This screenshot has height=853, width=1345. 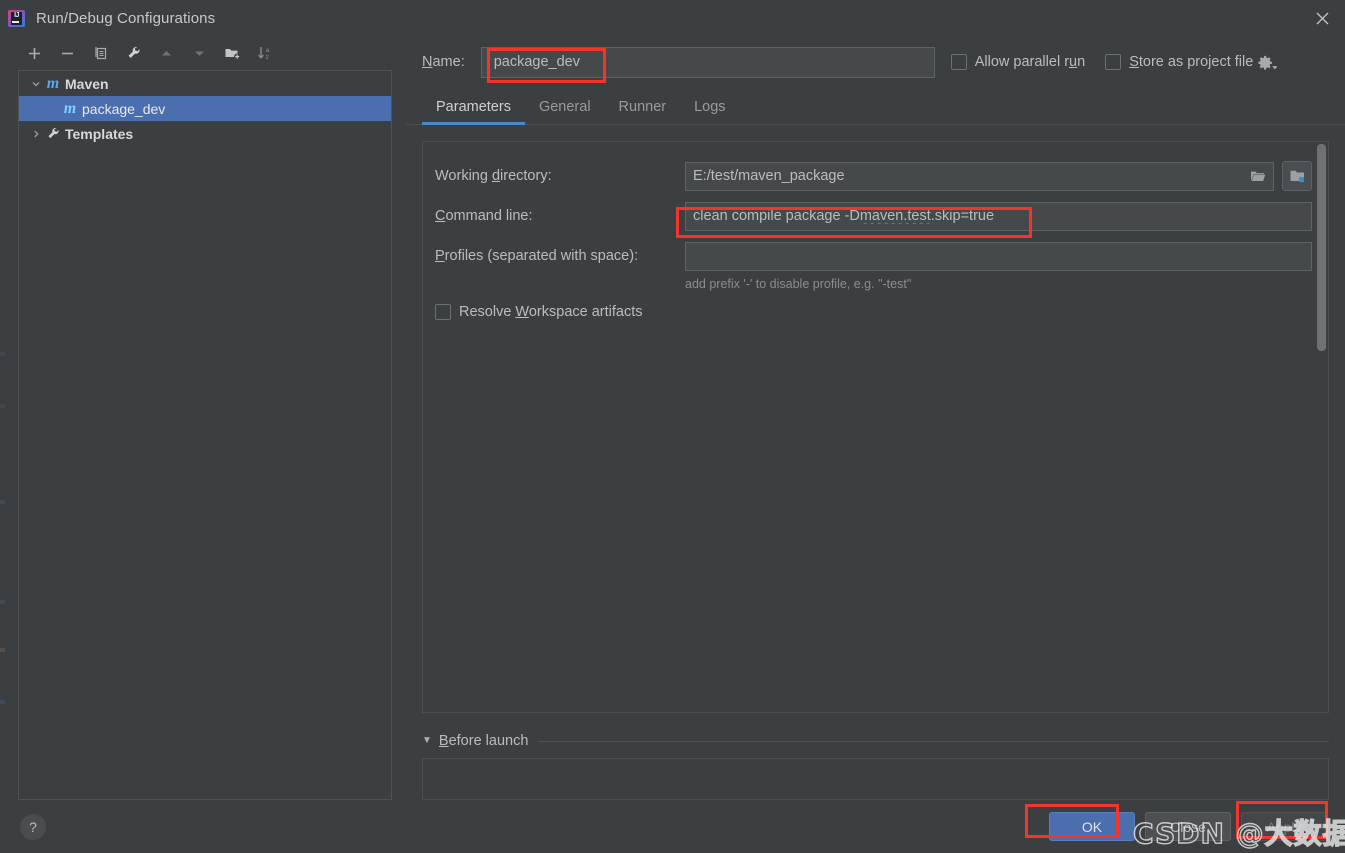 I want to click on remove-configuration-button, so click(x=67, y=53).